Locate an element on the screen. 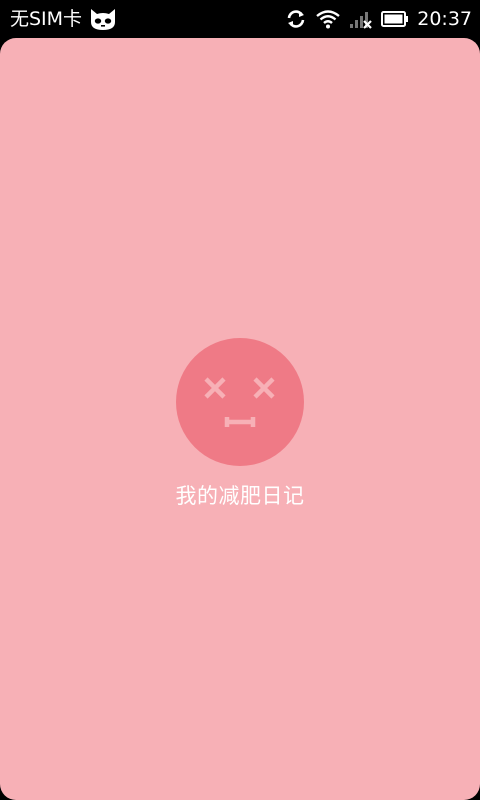  battery-icon is located at coordinates (395, 19).